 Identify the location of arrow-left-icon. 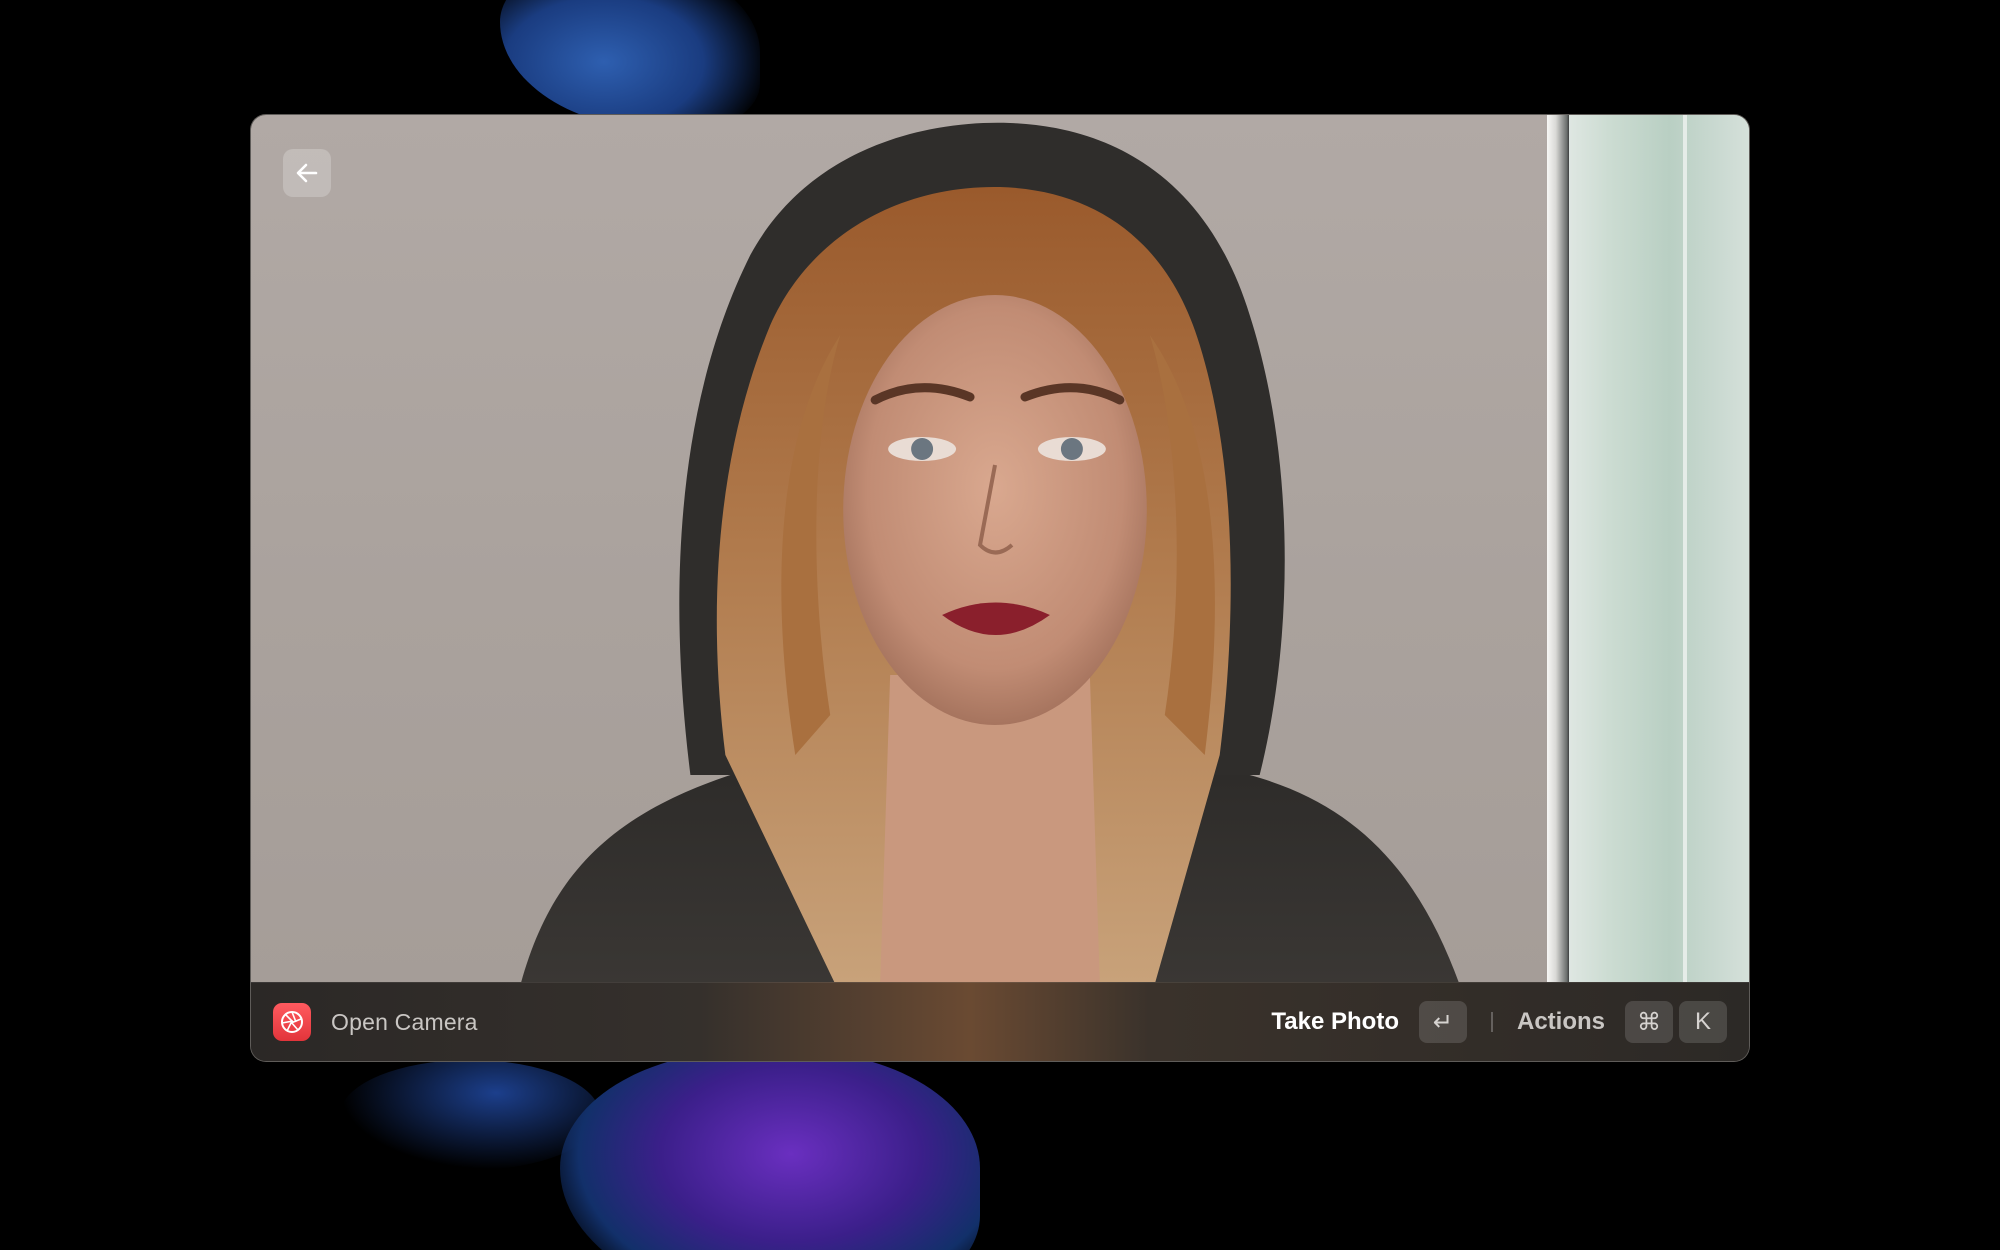
(307, 173).